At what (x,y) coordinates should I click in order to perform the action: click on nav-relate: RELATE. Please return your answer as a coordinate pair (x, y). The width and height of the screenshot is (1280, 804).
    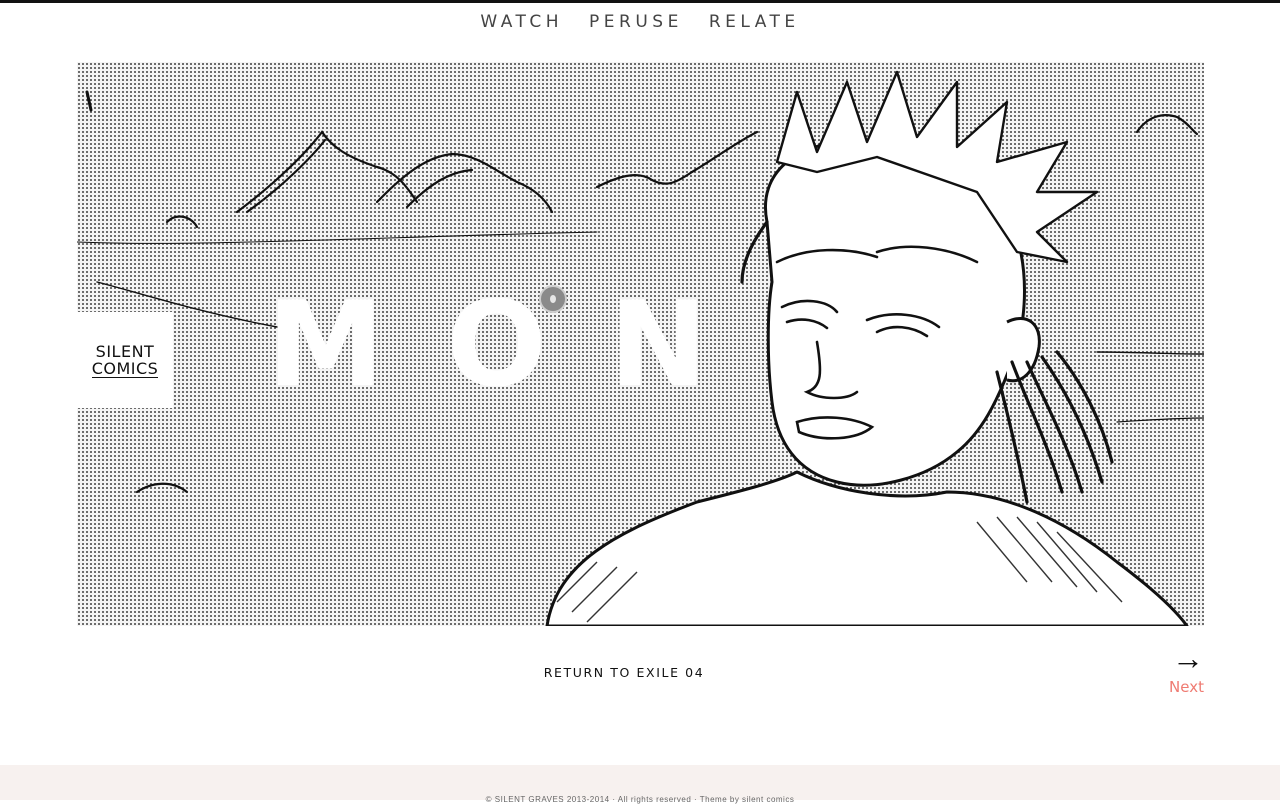
    Looking at the image, I should click on (754, 22).